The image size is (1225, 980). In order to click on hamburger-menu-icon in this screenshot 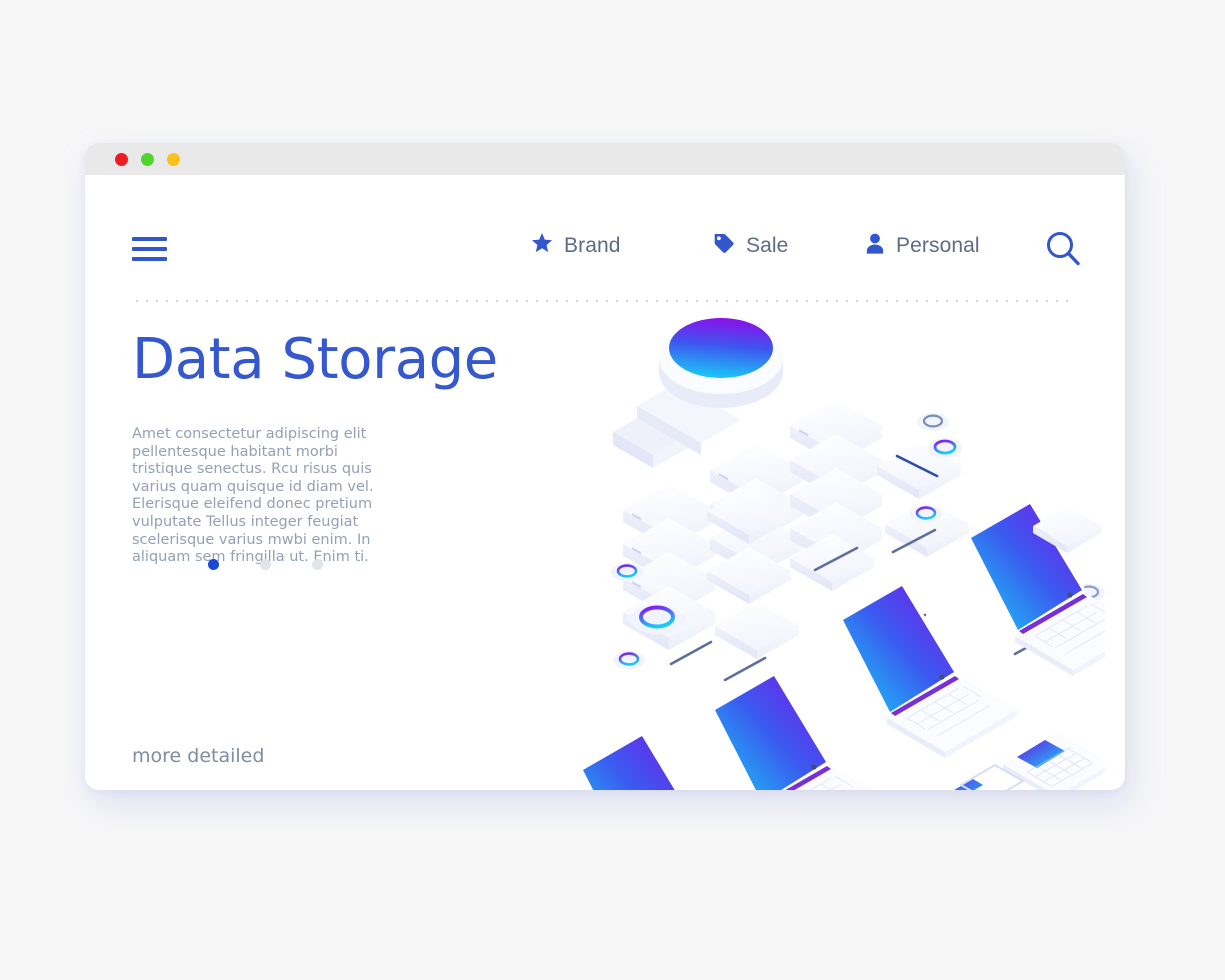, I will do `click(149, 249)`.